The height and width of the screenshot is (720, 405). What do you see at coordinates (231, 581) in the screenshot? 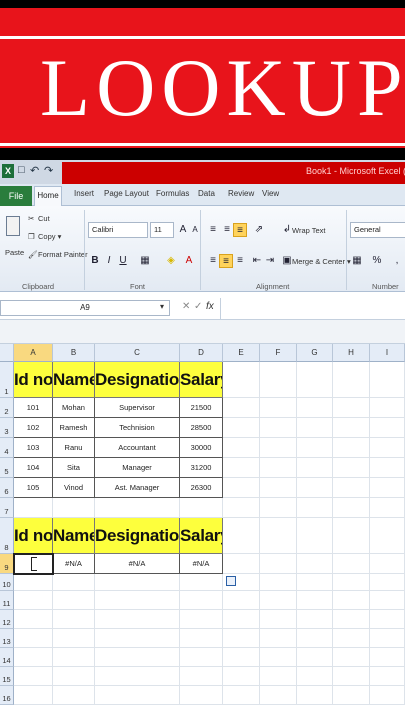
I see `paste-options-icon` at bounding box center [231, 581].